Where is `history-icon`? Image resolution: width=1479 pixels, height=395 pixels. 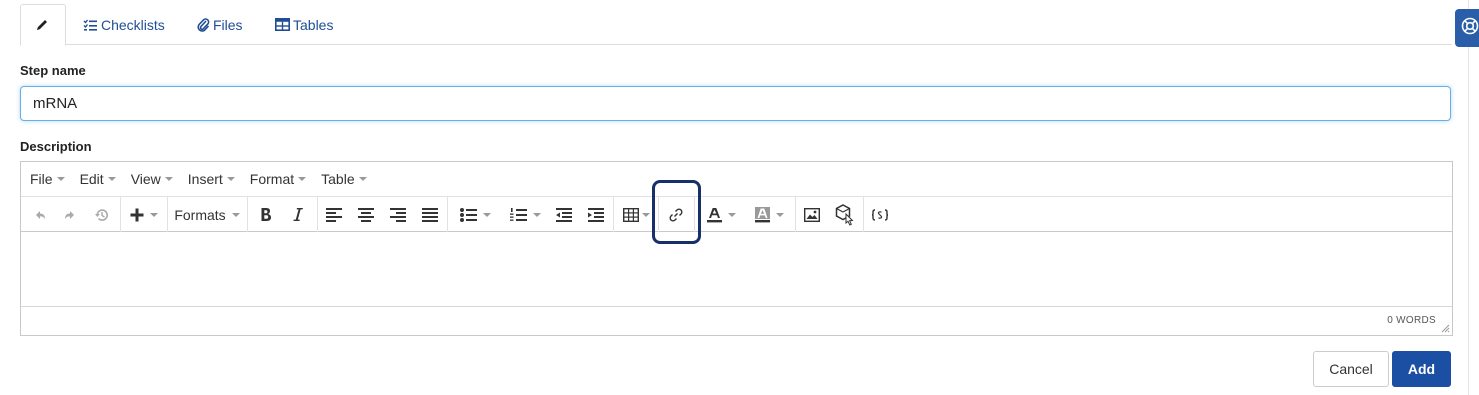
history-icon is located at coordinates (101, 214).